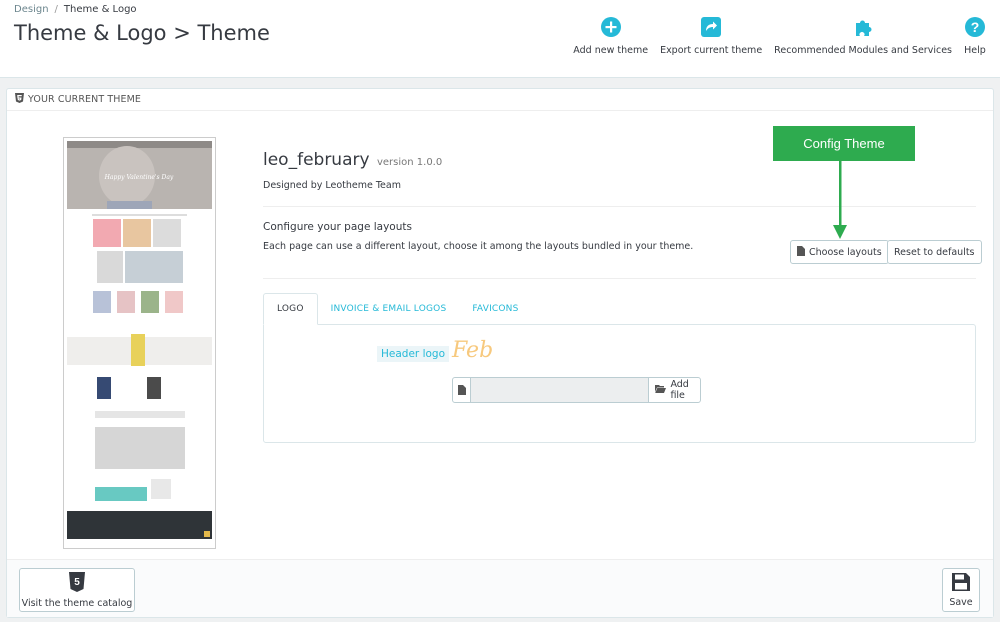 The width and height of the screenshot is (1000, 622). I want to click on help-button: ? Help, so click(975, 36).